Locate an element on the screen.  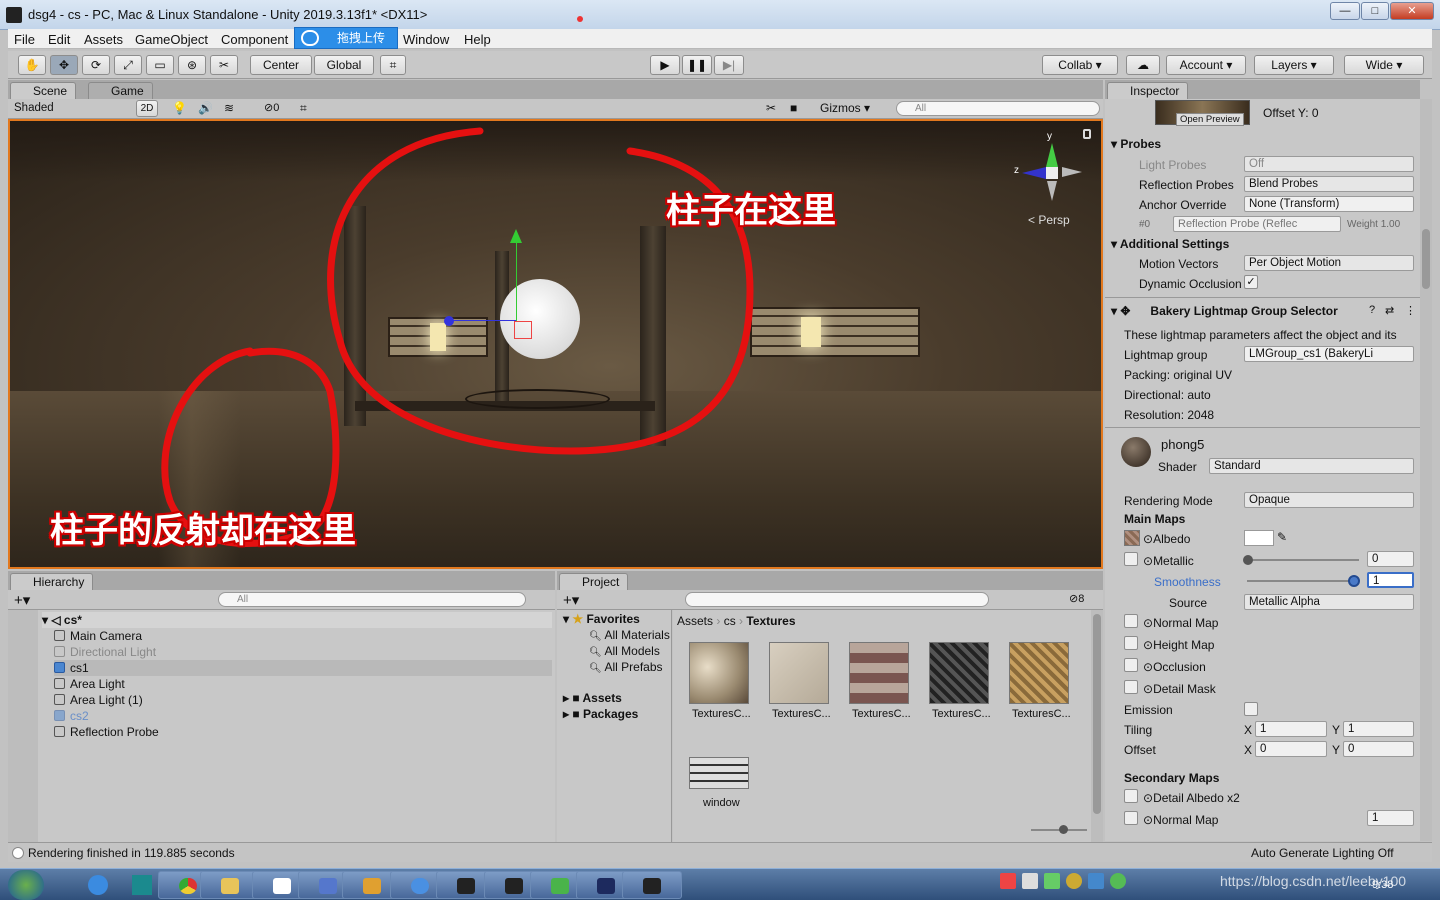
menu-file: File is located at coordinates (24, 39).